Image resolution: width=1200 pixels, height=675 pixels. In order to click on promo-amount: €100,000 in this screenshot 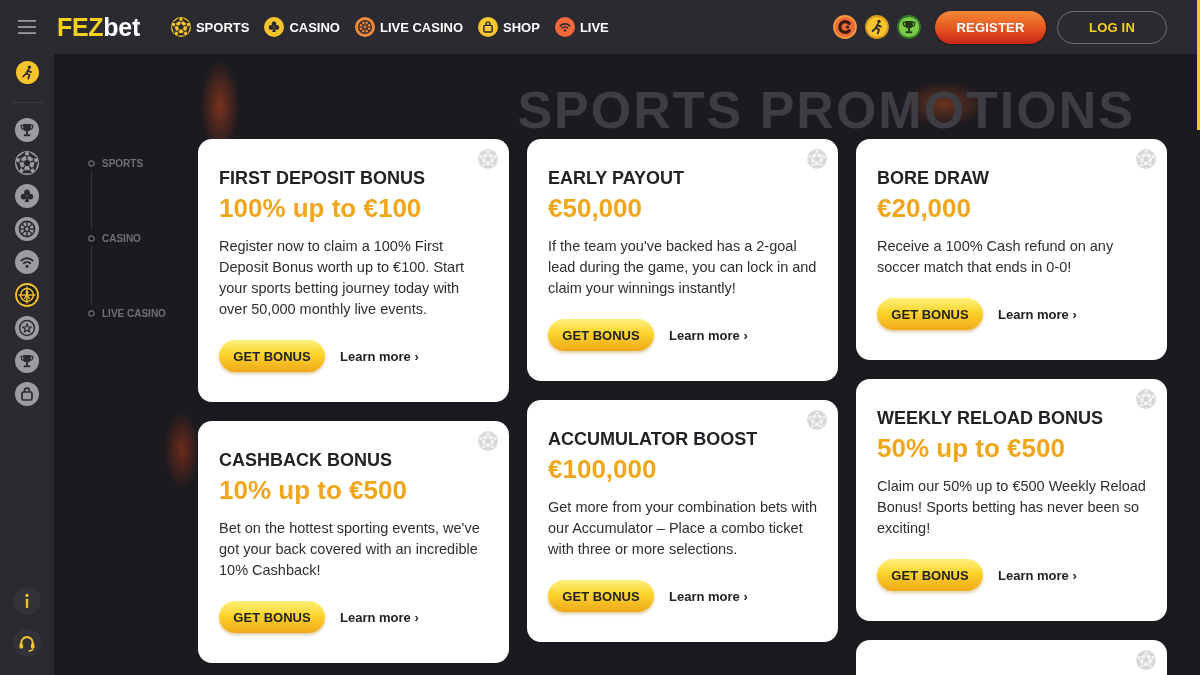, I will do `click(603, 469)`.